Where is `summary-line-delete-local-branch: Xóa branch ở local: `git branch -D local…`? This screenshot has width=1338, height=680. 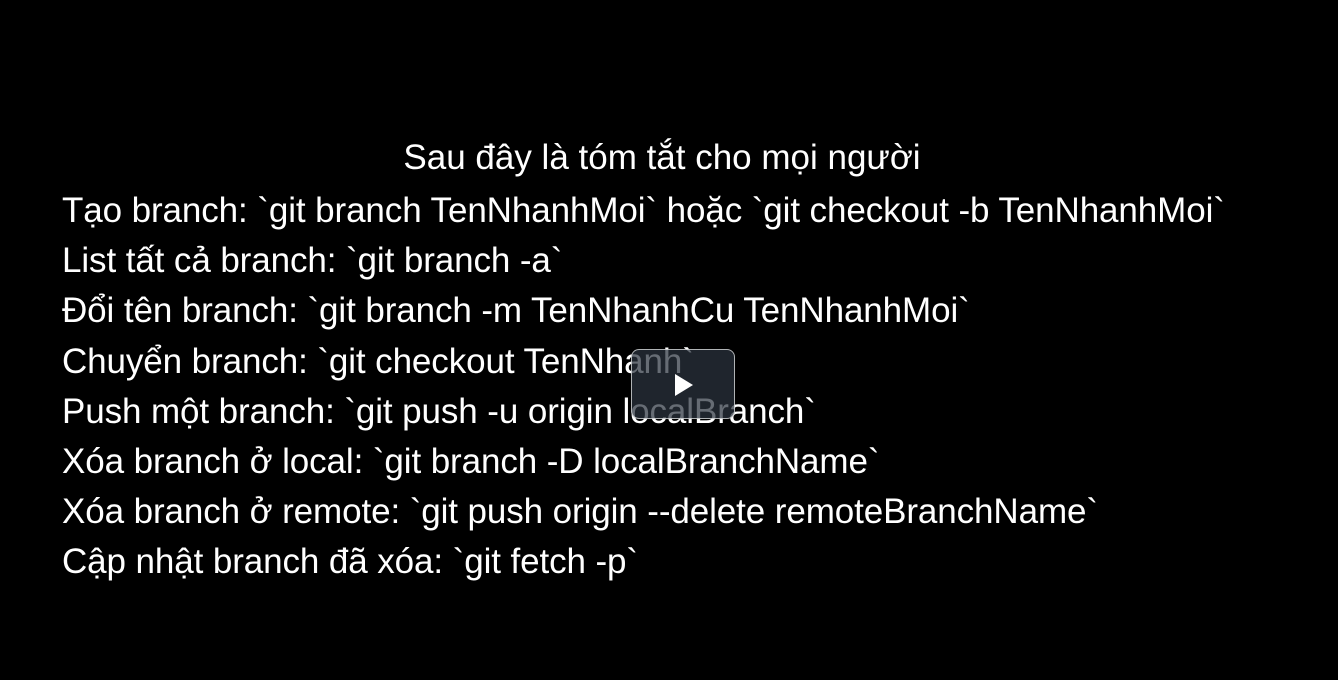
summary-line-delete-local-branch: Xóa branch ở local: `git branch -D local… is located at coordinates (471, 462).